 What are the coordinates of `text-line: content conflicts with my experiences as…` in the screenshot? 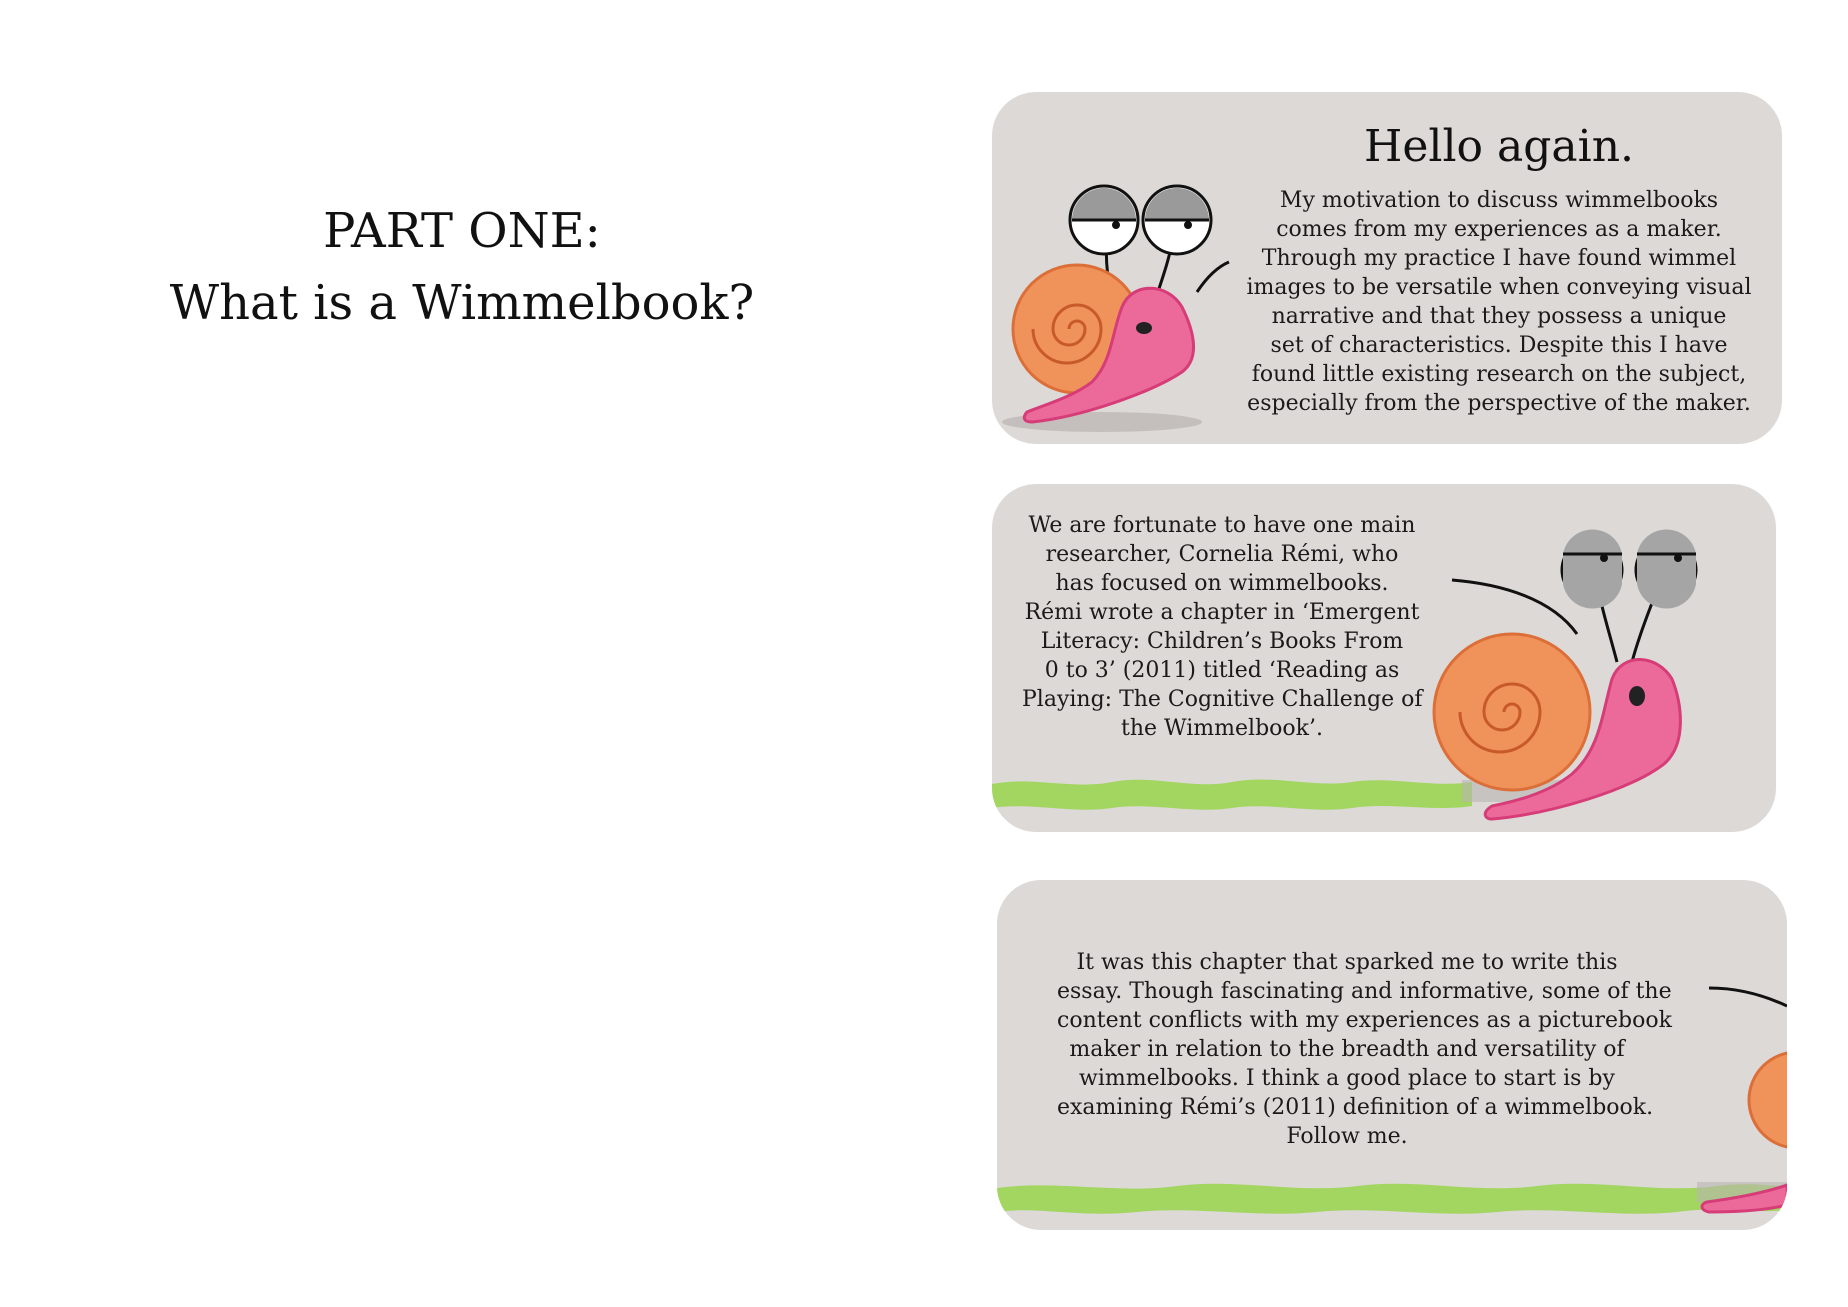 It's located at (1364, 1020).